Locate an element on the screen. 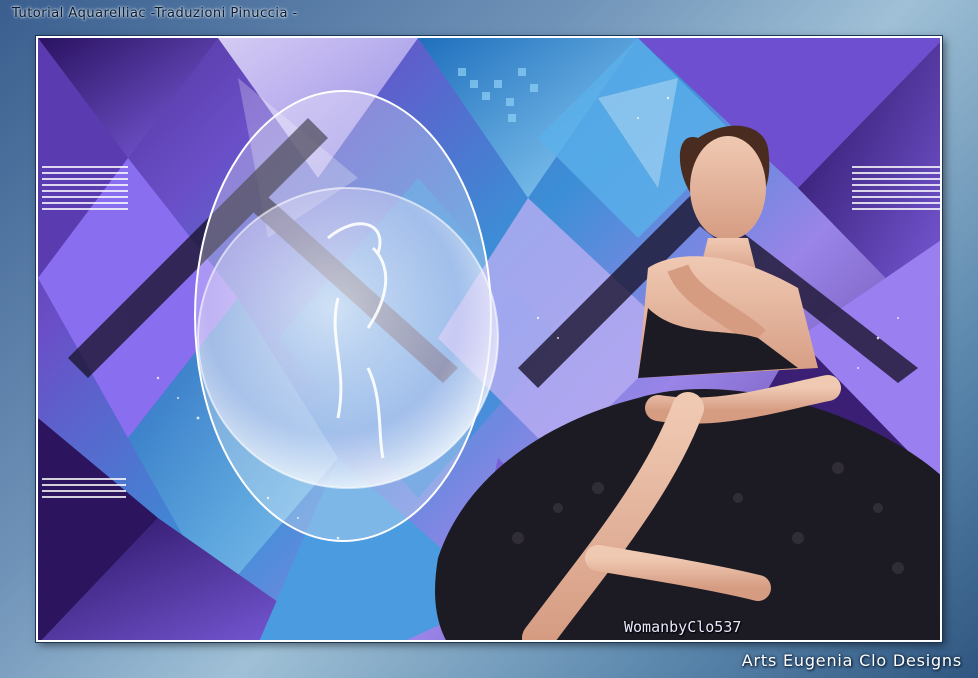 This screenshot has height=678, width=978. artist-signature: WomanbyClo537 is located at coordinates (683, 627).